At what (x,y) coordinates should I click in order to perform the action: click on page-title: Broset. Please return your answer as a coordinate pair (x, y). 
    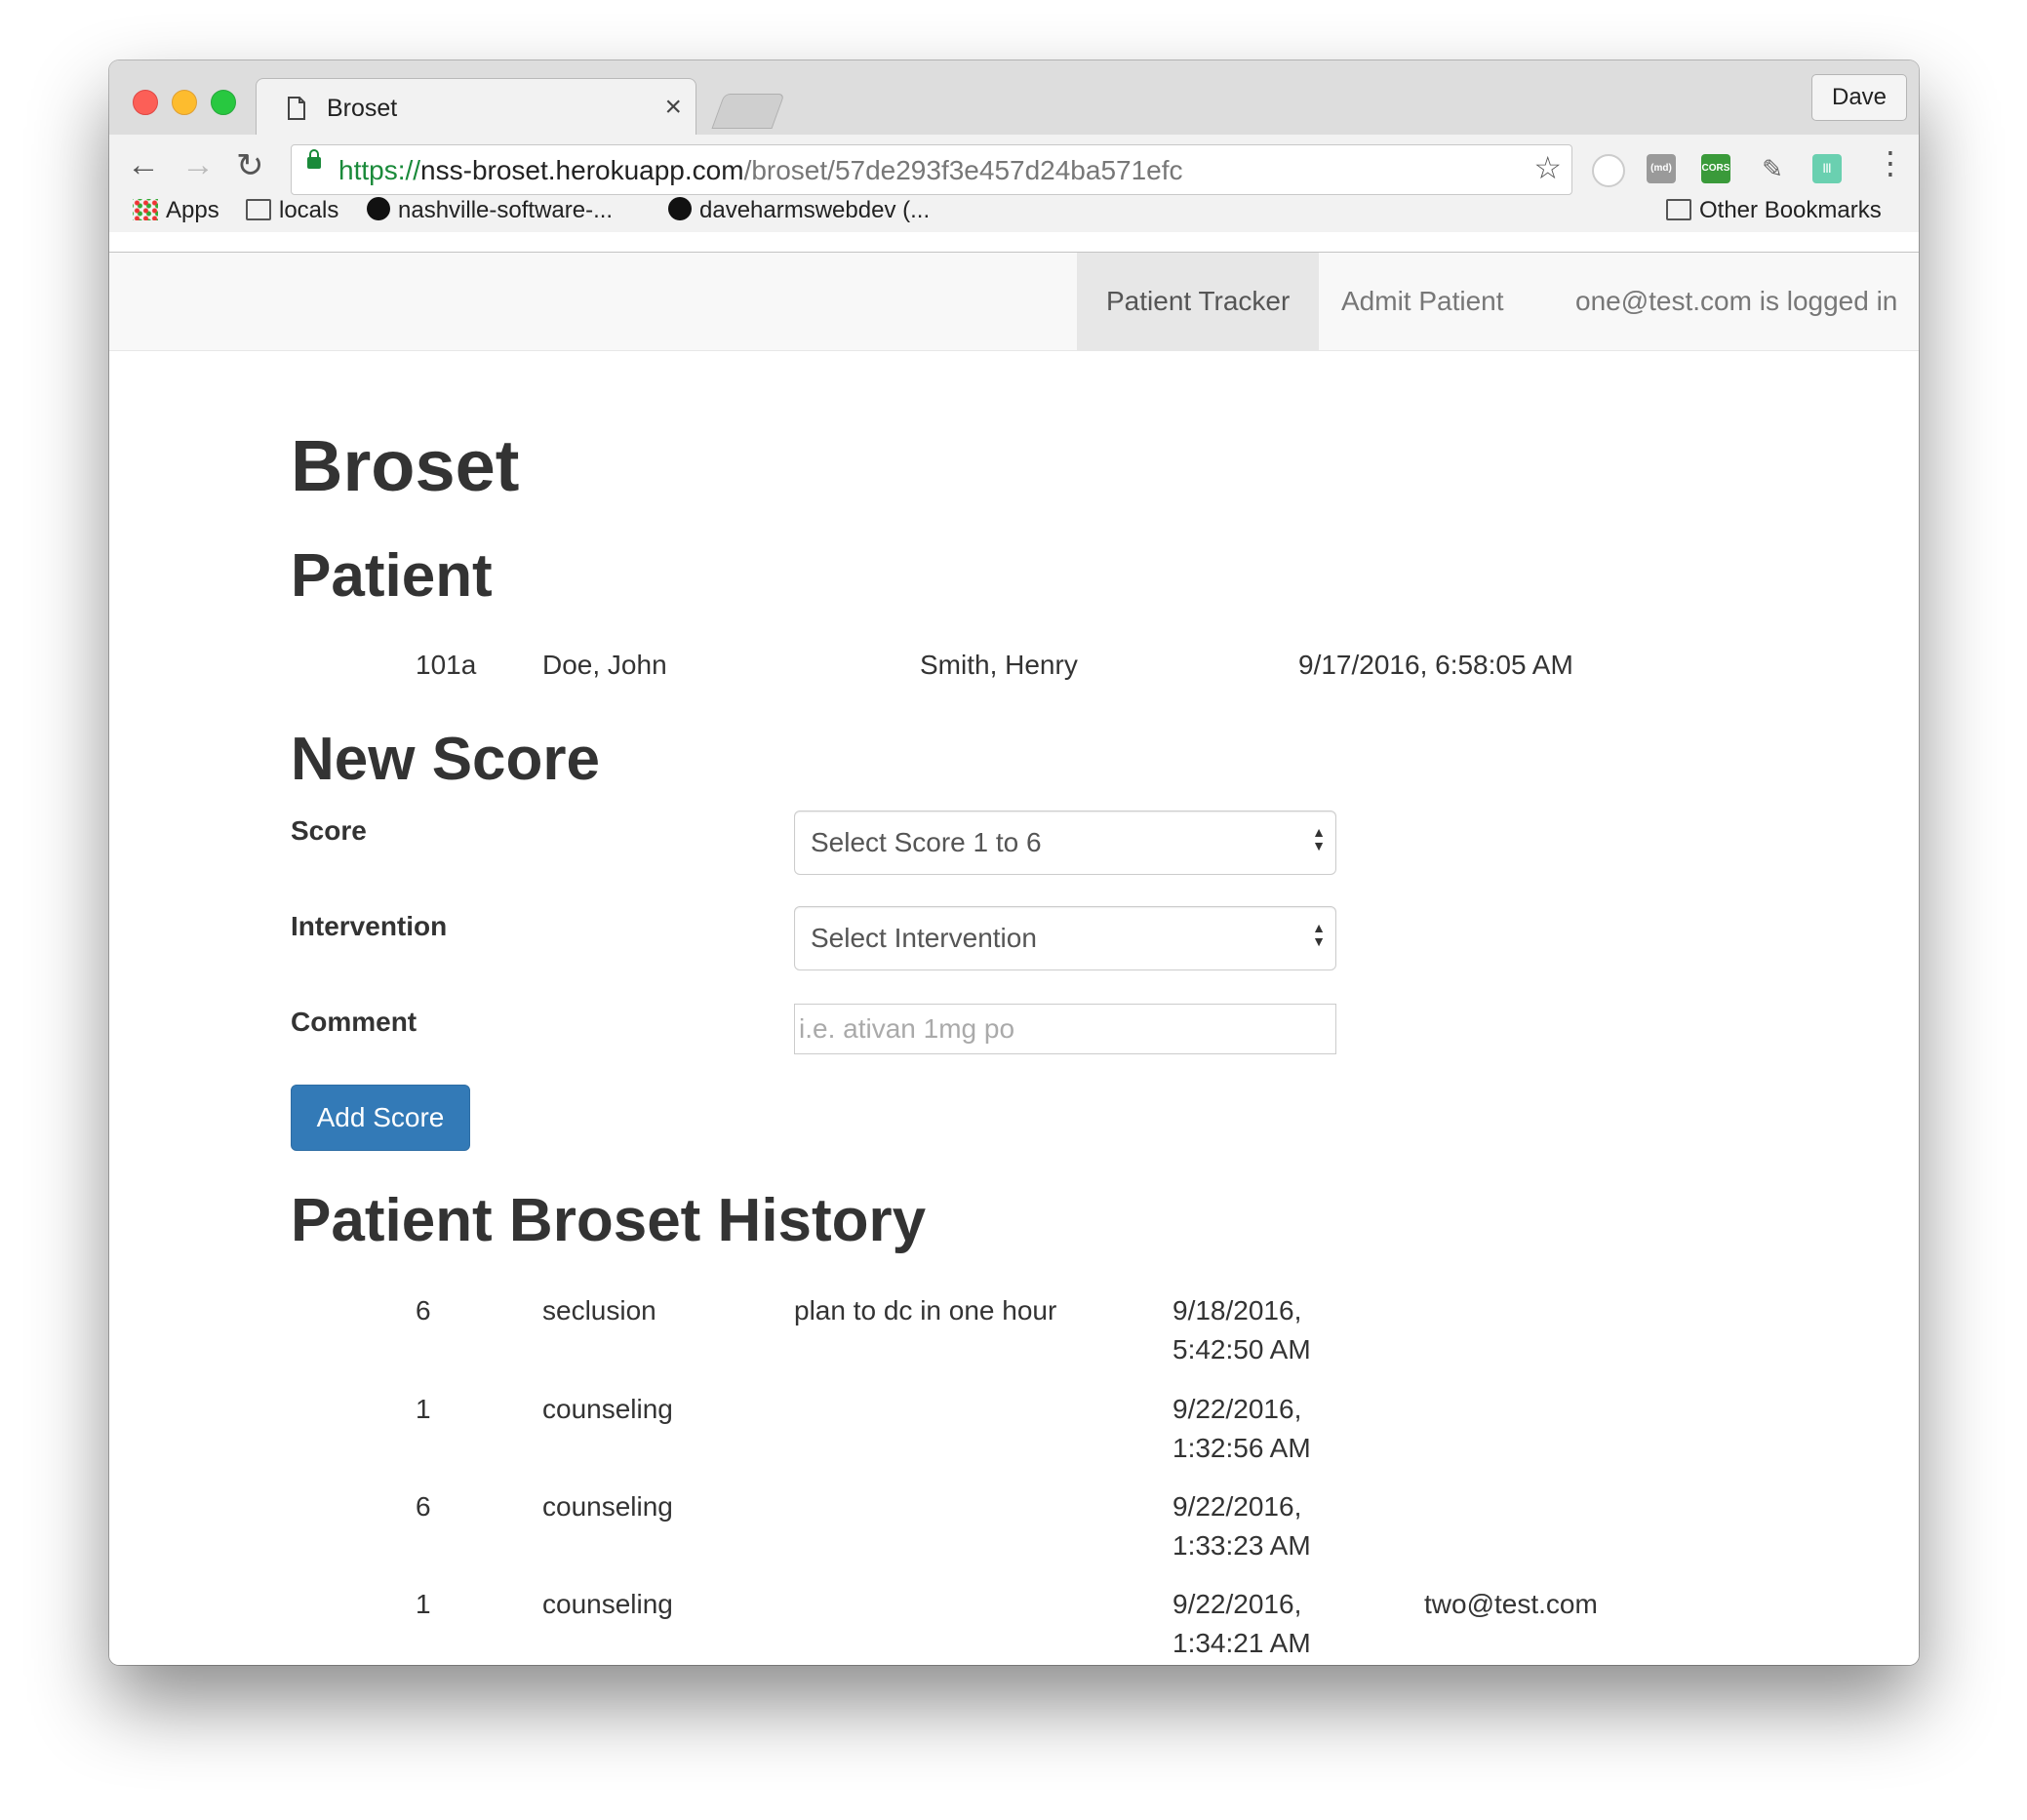
    Looking at the image, I should click on (405, 465).